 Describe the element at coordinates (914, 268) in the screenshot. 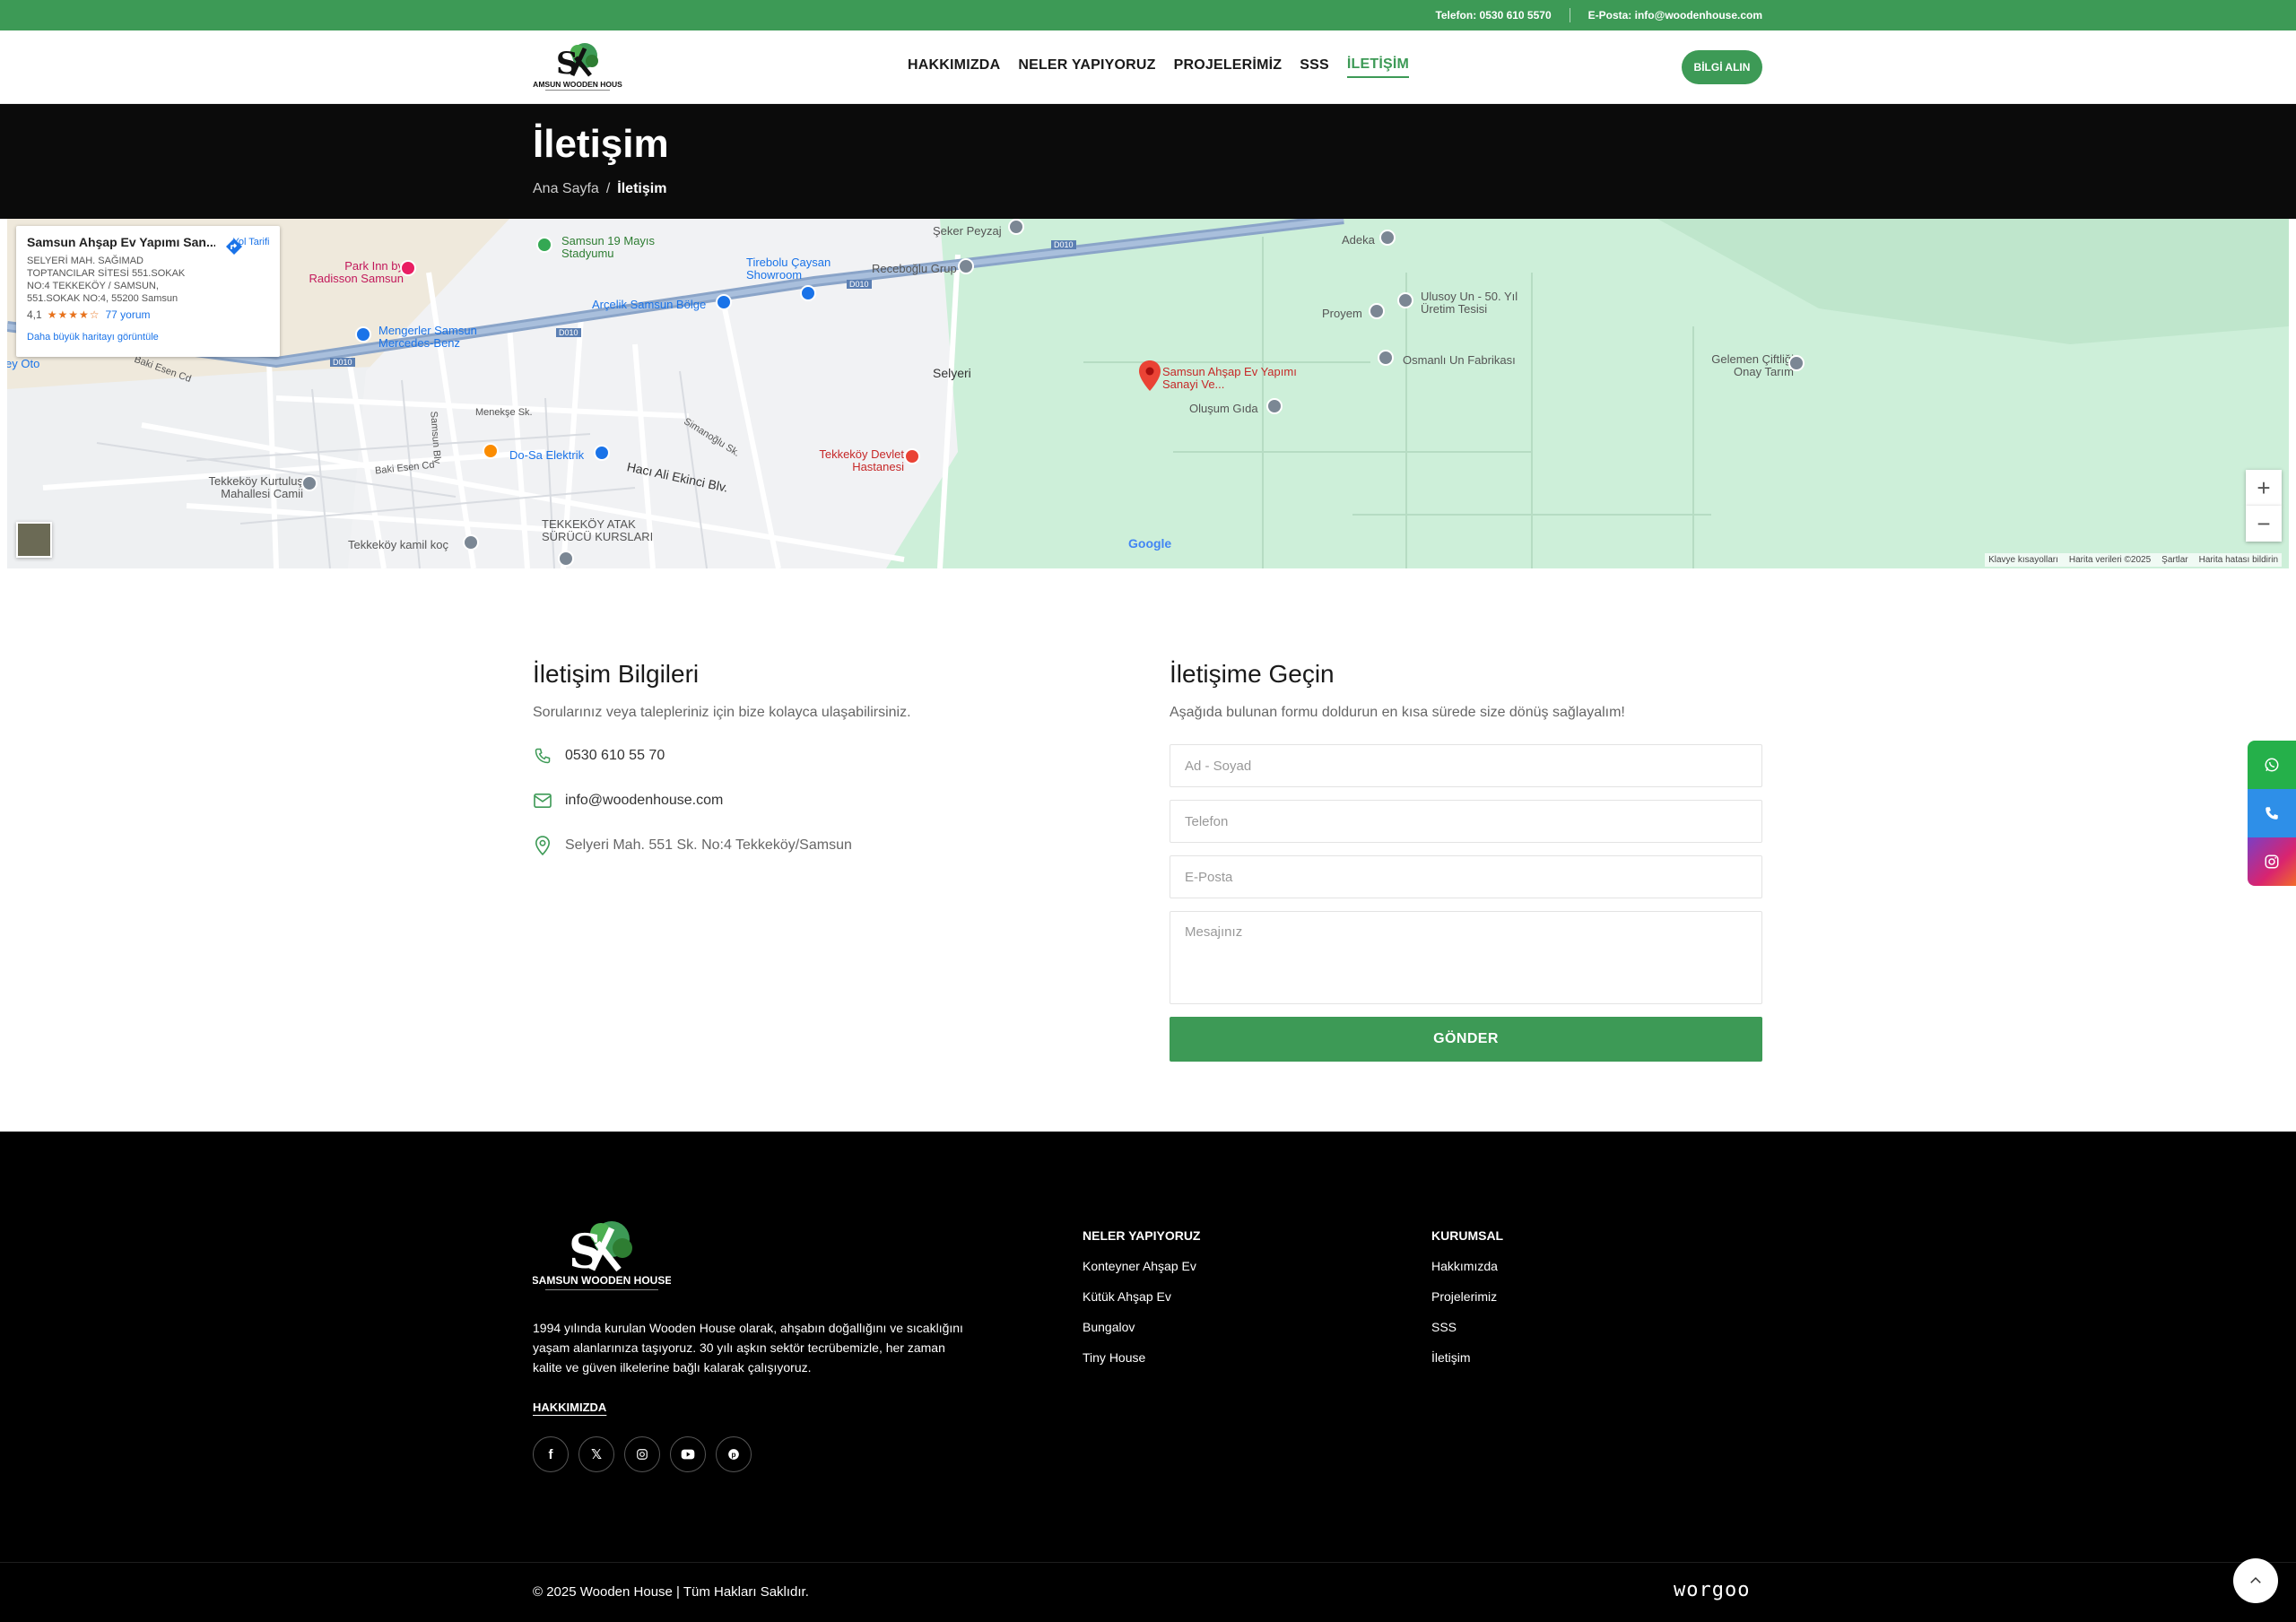

I see `map-label-receboglu: Receboğlu Grup` at that location.